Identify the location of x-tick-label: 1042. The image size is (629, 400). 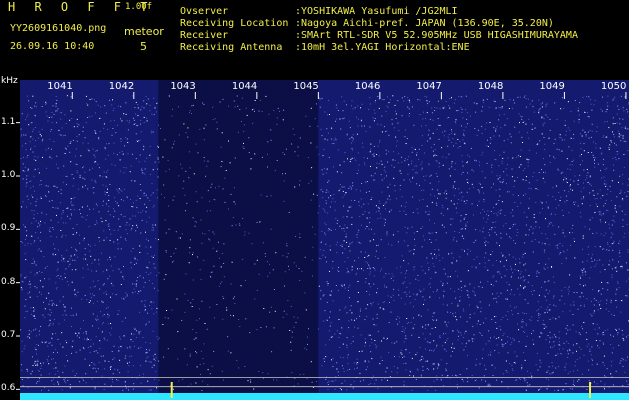
(121, 86).